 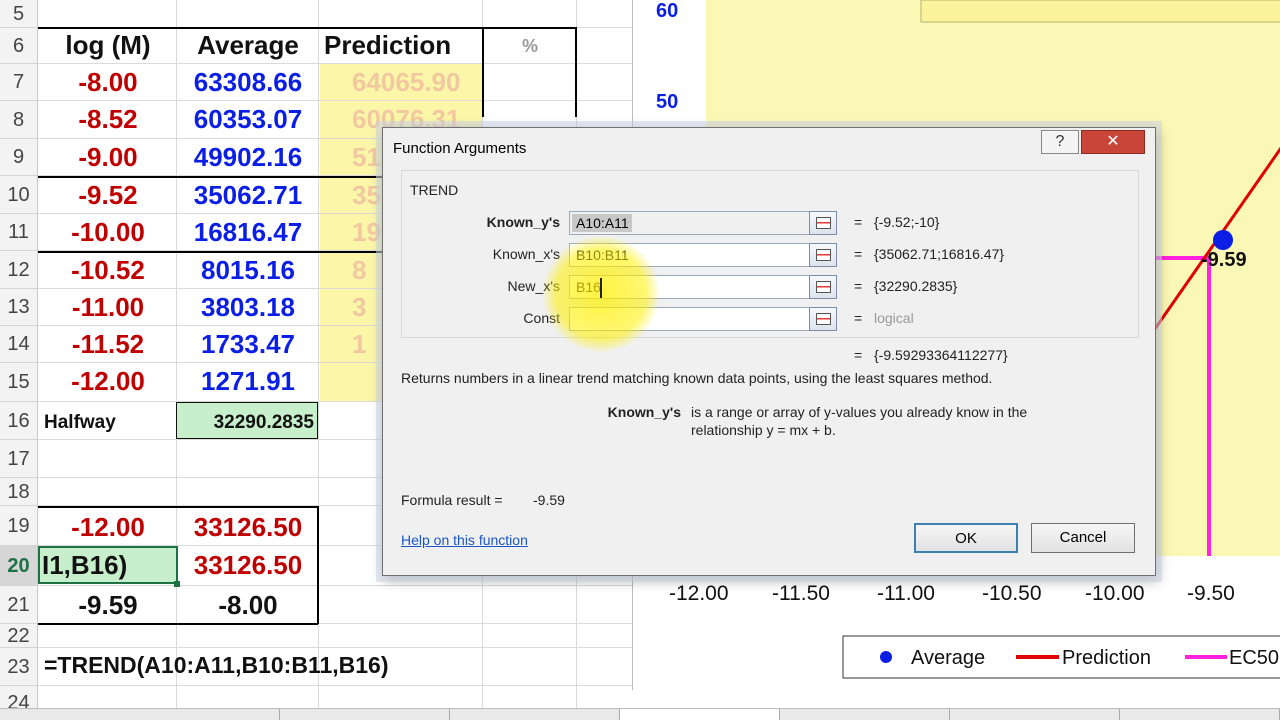 What do you see at coordinates (19, 270) in the screenshot?
I see `row-header-12: 12` at bounding box center [19, 270].